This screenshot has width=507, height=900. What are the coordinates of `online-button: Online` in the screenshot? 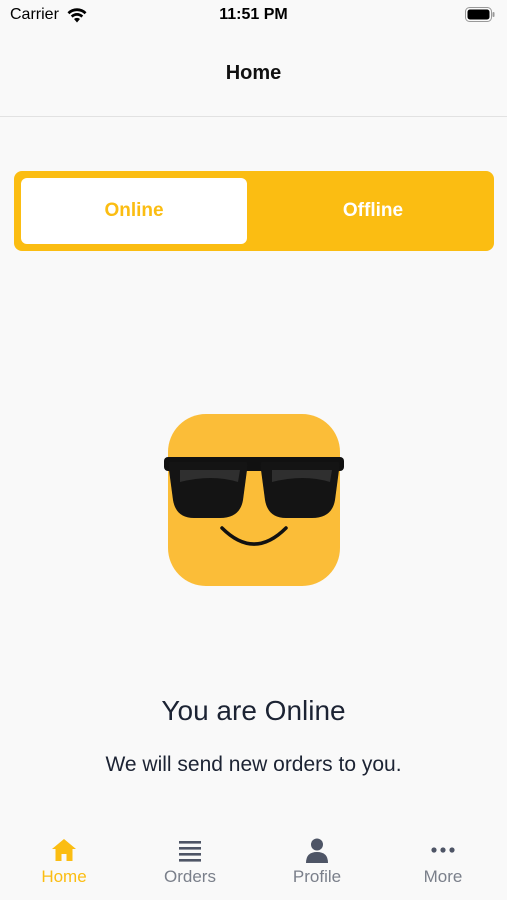 It's located at (134, 211).